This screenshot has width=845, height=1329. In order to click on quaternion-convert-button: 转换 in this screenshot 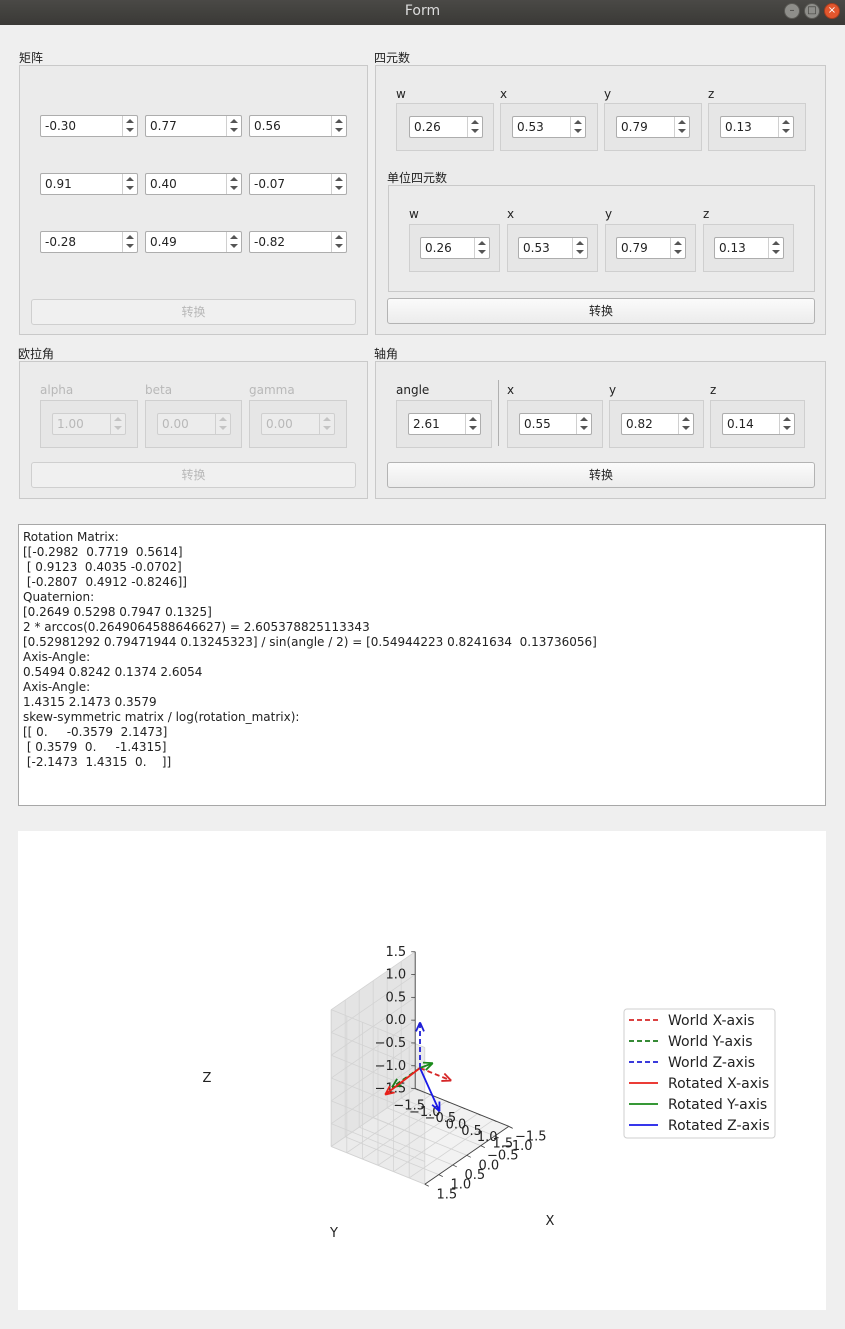, I will do `click(601, 311)`.